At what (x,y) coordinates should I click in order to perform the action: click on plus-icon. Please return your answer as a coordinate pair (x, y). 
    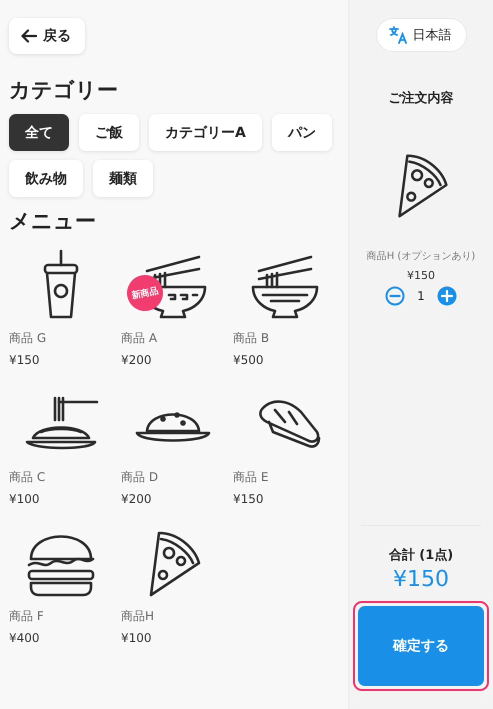
    Looking at the image, I should click on (446, 296).